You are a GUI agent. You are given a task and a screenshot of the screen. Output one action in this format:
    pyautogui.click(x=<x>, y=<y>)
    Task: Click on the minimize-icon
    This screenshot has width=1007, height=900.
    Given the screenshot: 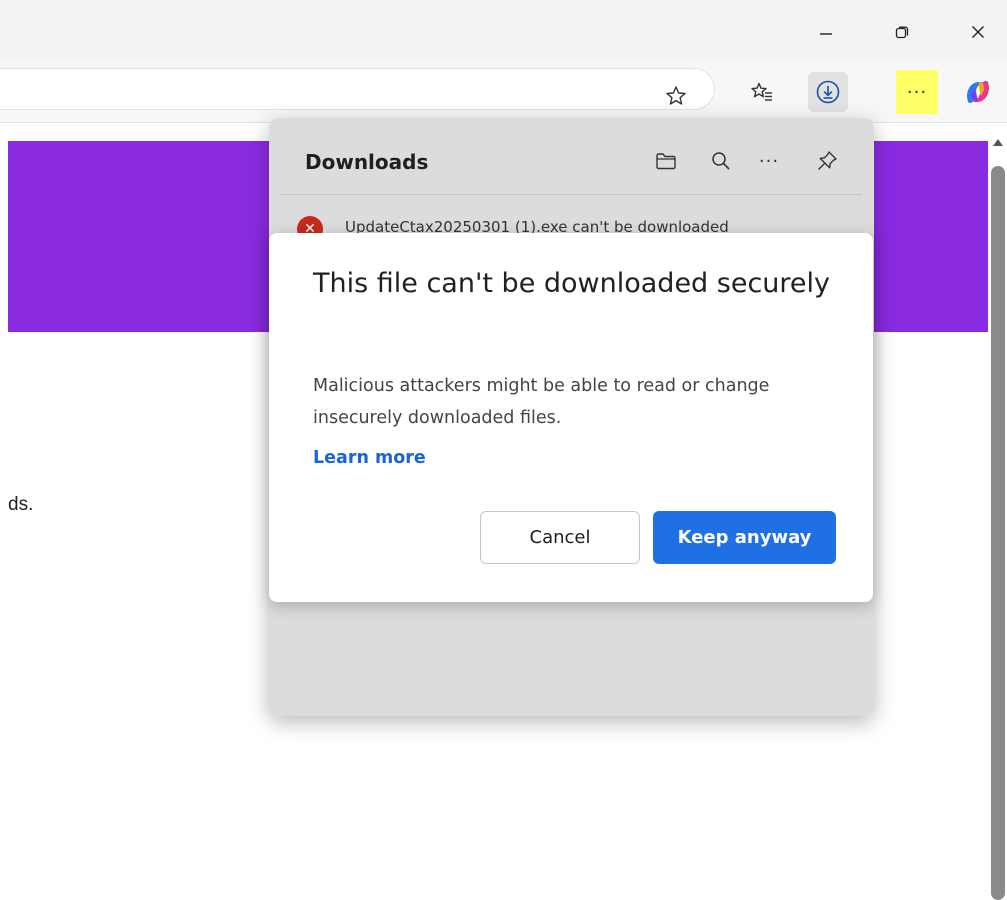 What is the action you would take?
    pyautogui.click(x=826, y=34)
    